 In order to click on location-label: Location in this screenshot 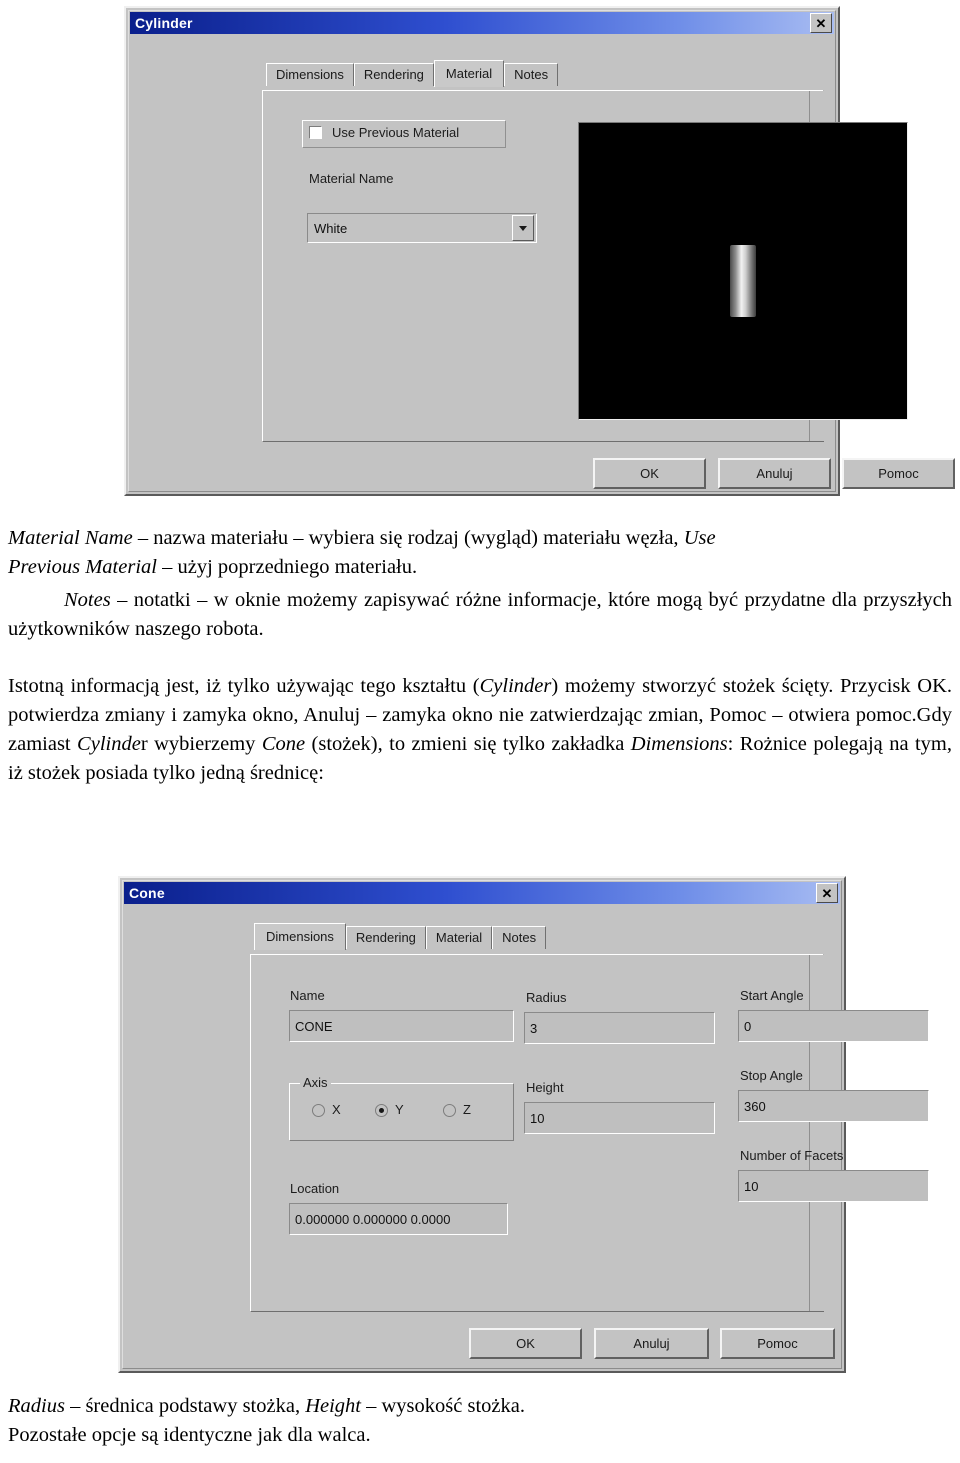, I will do `click(315, 1188)`.